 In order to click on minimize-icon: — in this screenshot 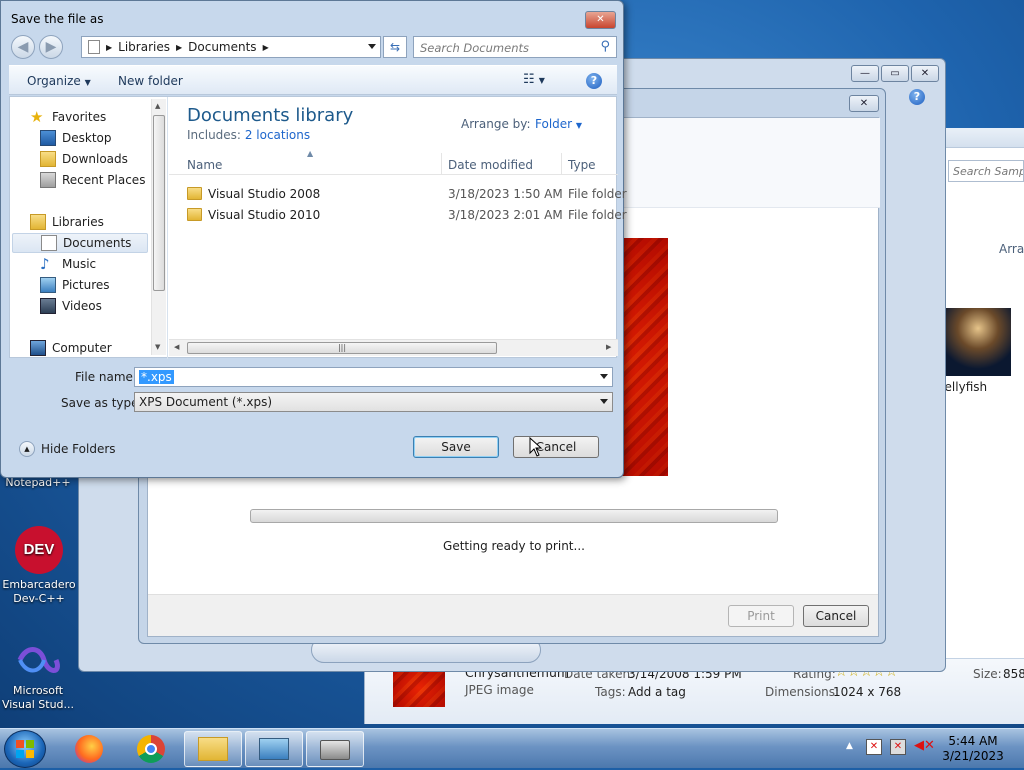, I will do `click(865, 73)`.